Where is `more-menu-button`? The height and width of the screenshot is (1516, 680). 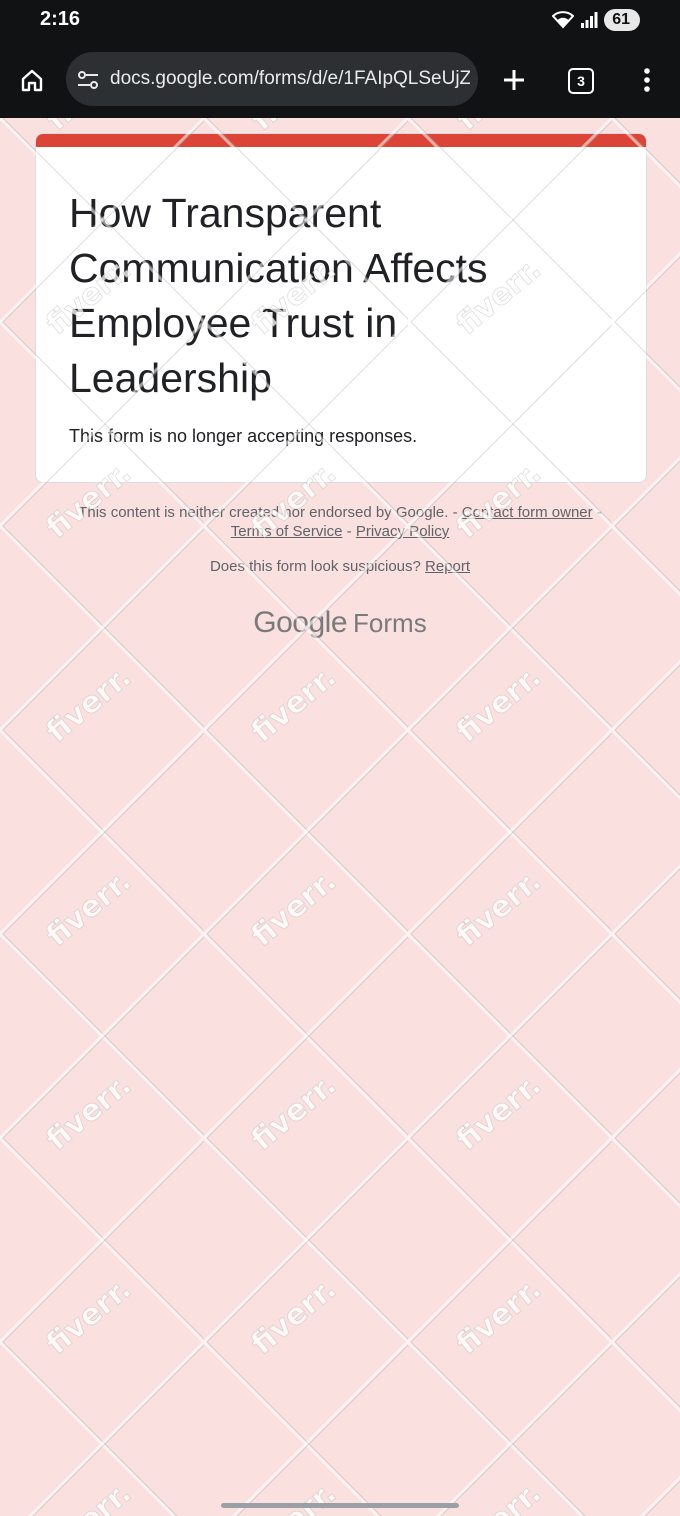
more-menu-button is located at coordinates (647, 80).